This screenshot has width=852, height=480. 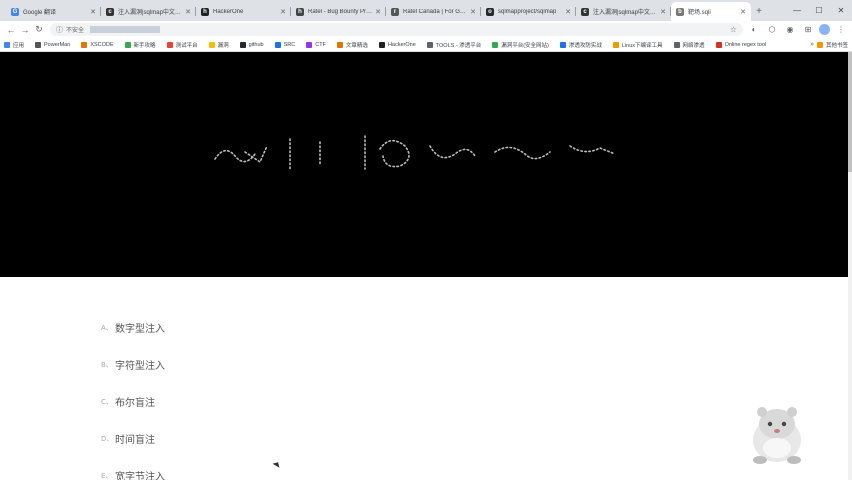 I want to click on toc-item: B、 字符型注入, so click(x=133, y=365).